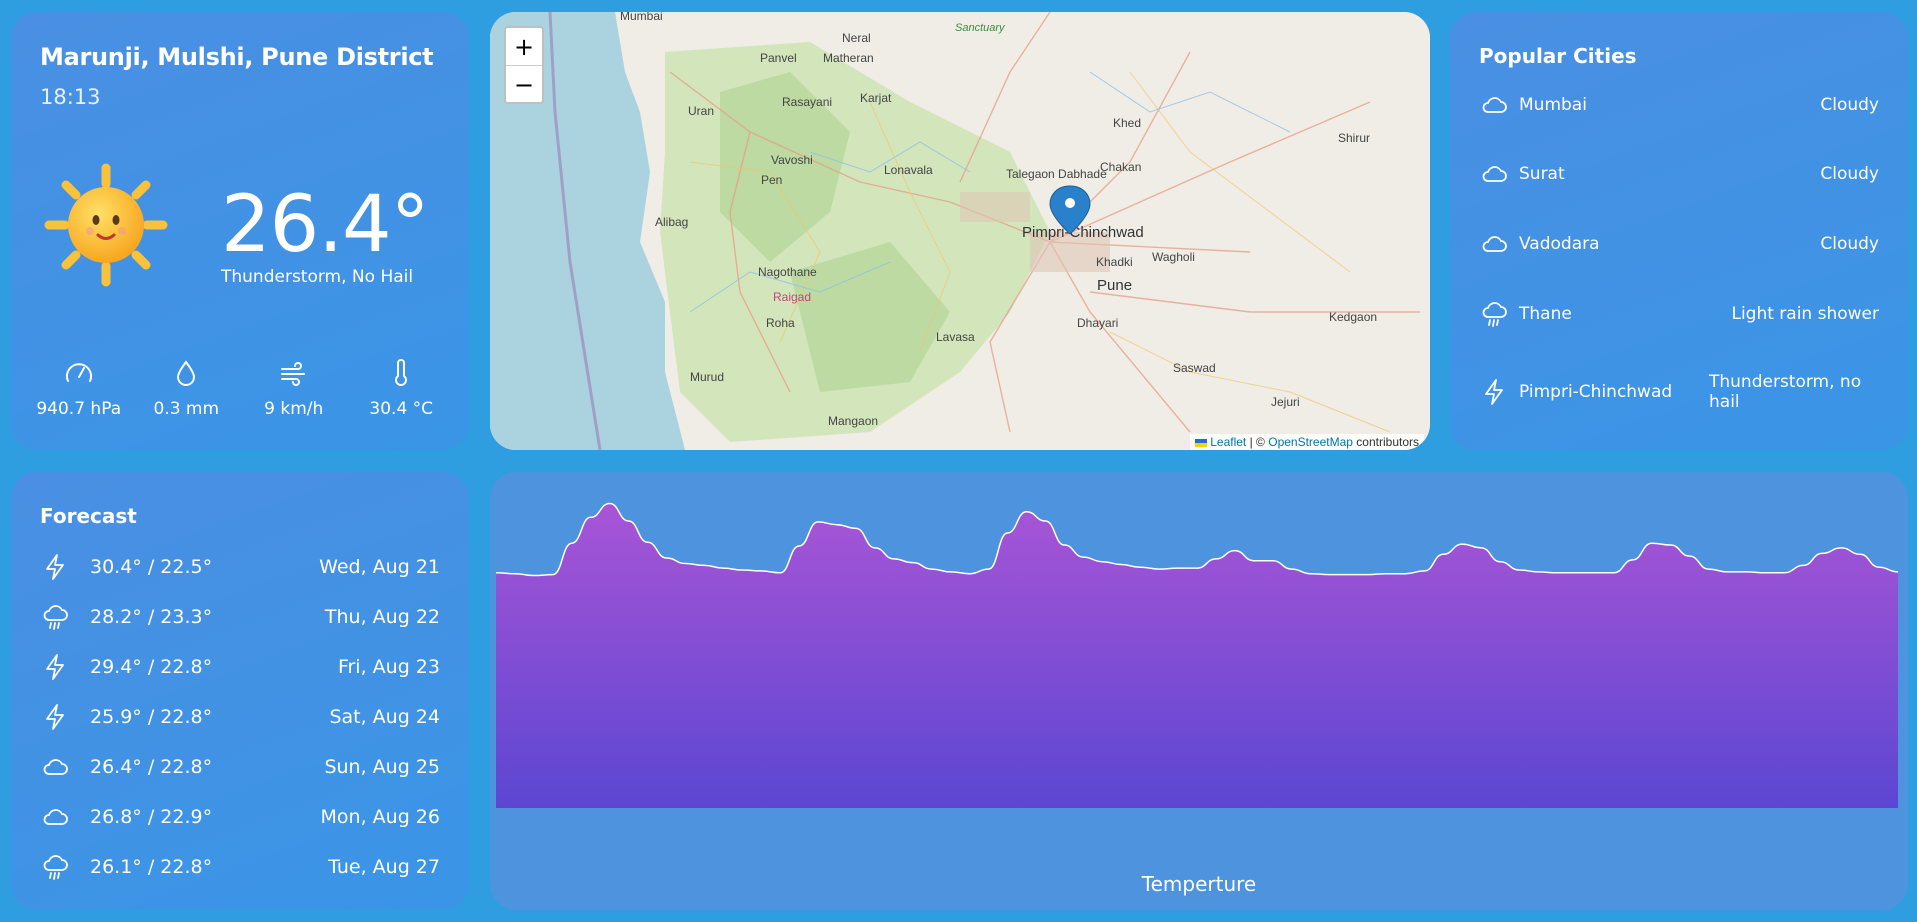 This screenshot has height=922, width=1917. I want to click on wind-icon, so click(292, 374).